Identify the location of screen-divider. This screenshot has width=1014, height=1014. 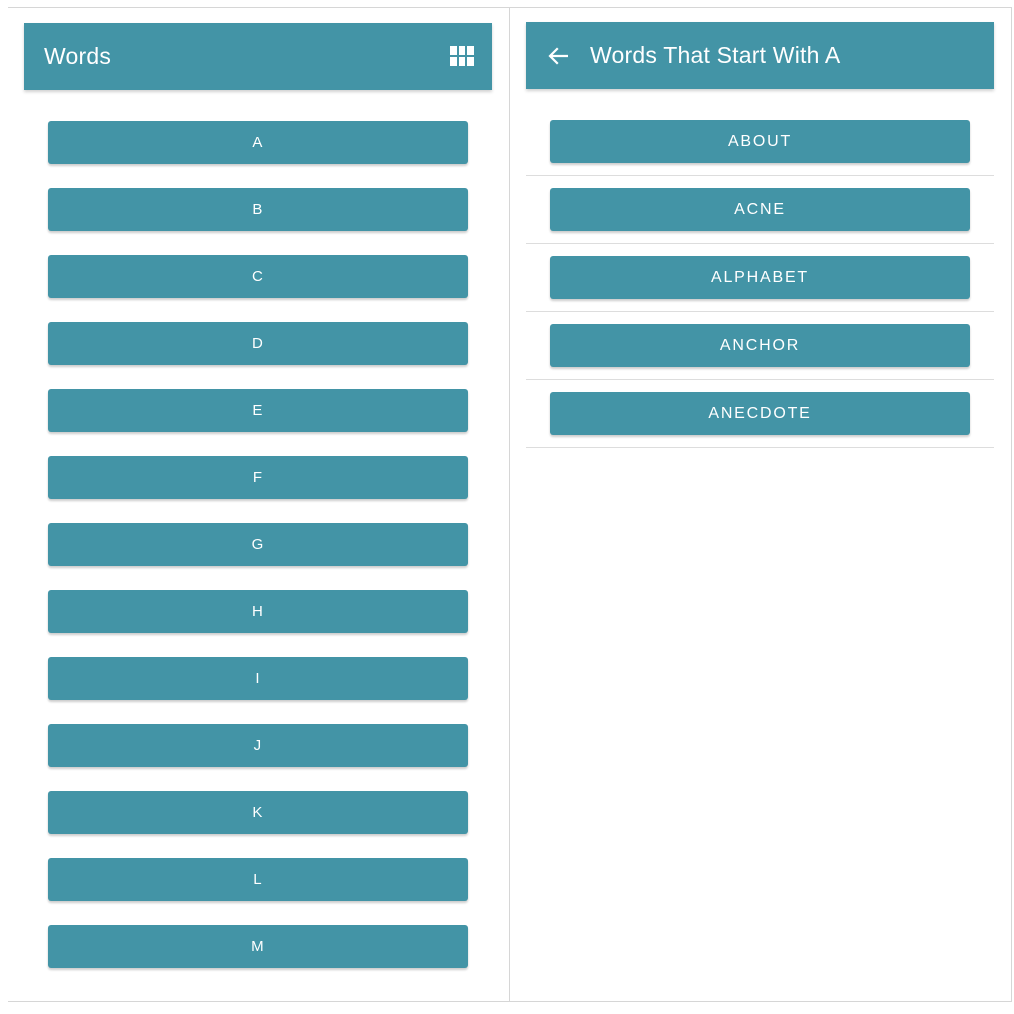
(509, 504).